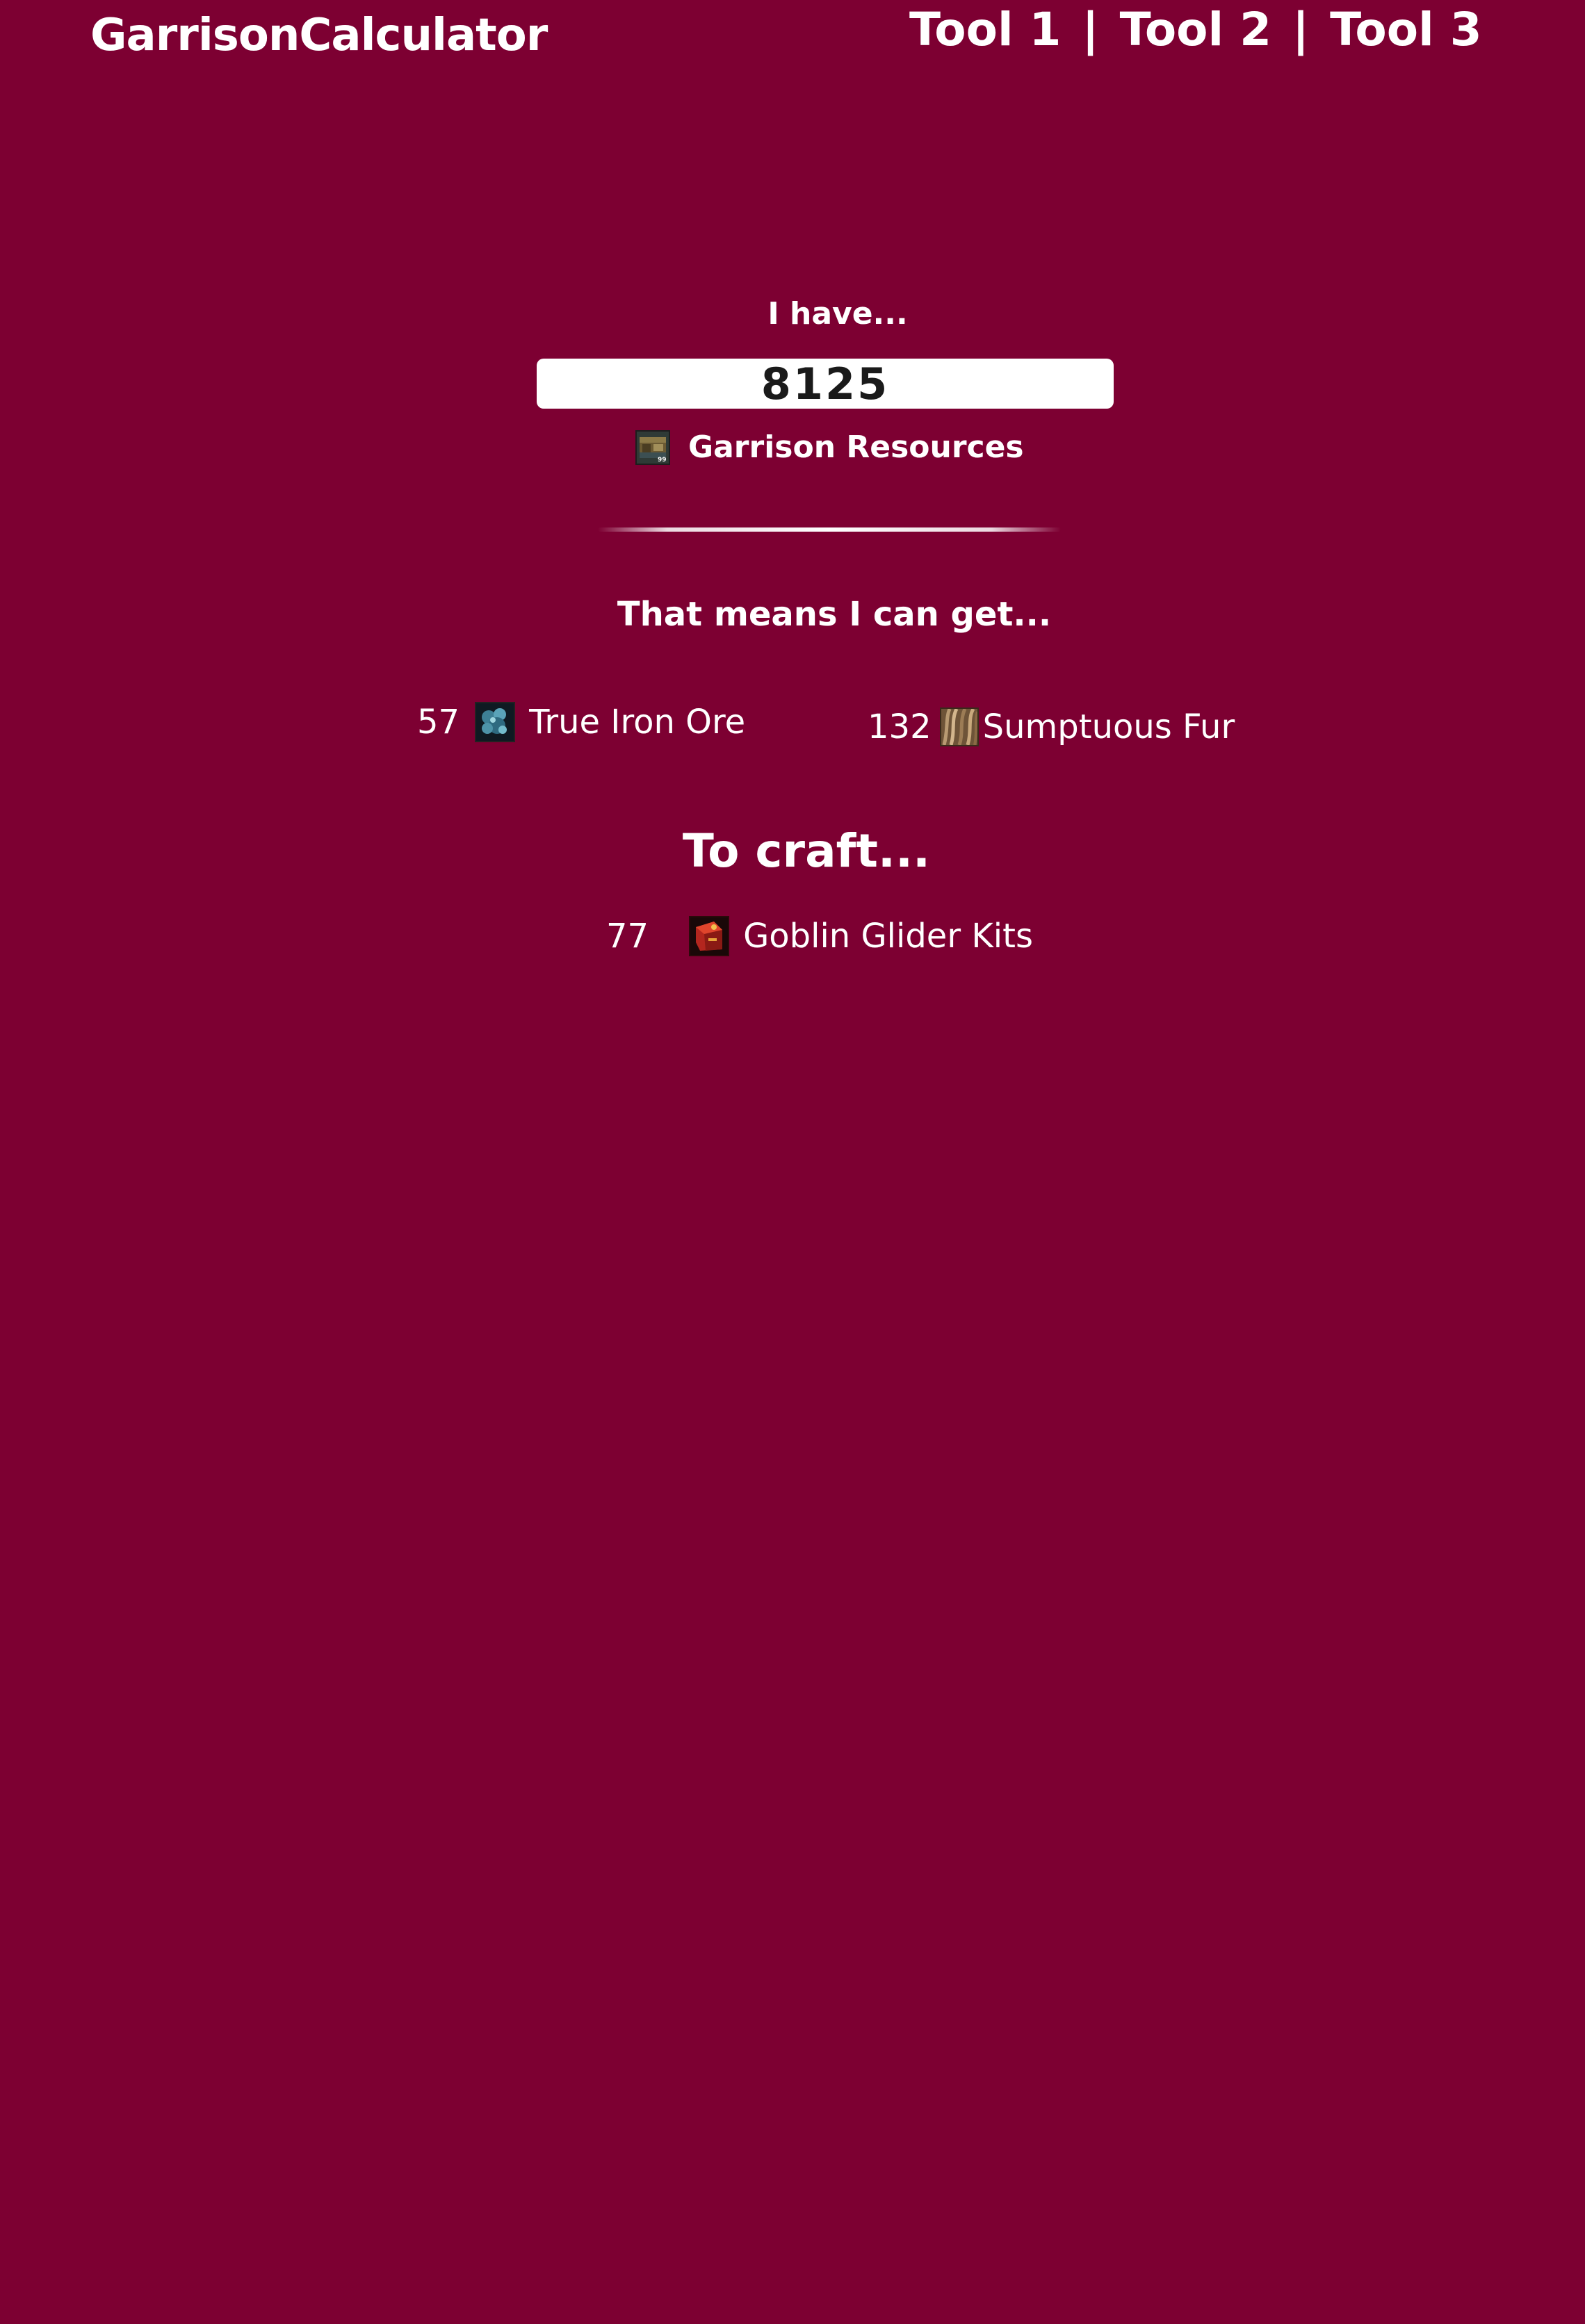  Describe the element at coordinates (985, 29) in the screenshot. I see `nav-tool-1: Tool 1` at that location.